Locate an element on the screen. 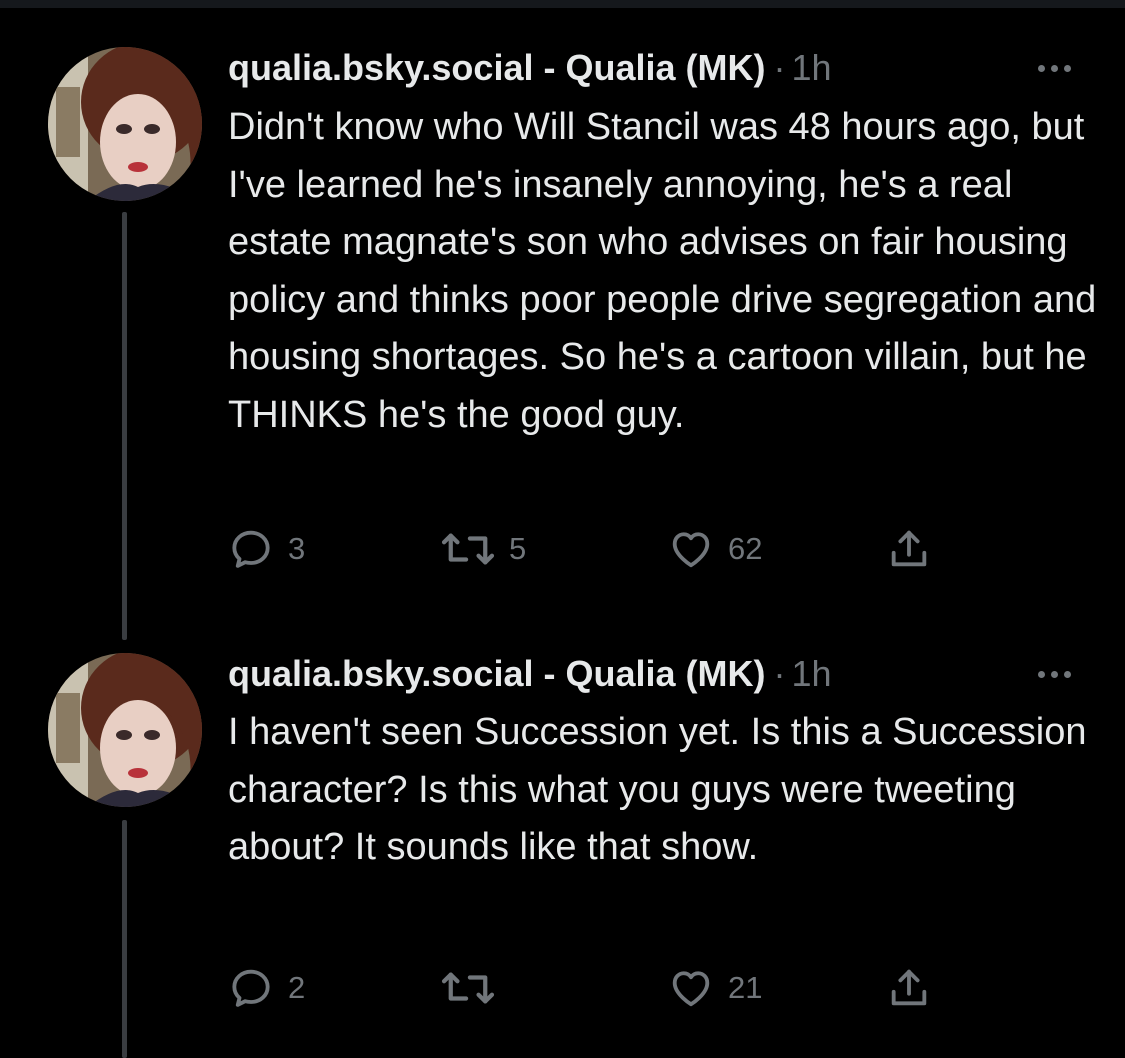 This screenshot has height=1058, width=1125. retweet-button is located at coordinates (475, 988).